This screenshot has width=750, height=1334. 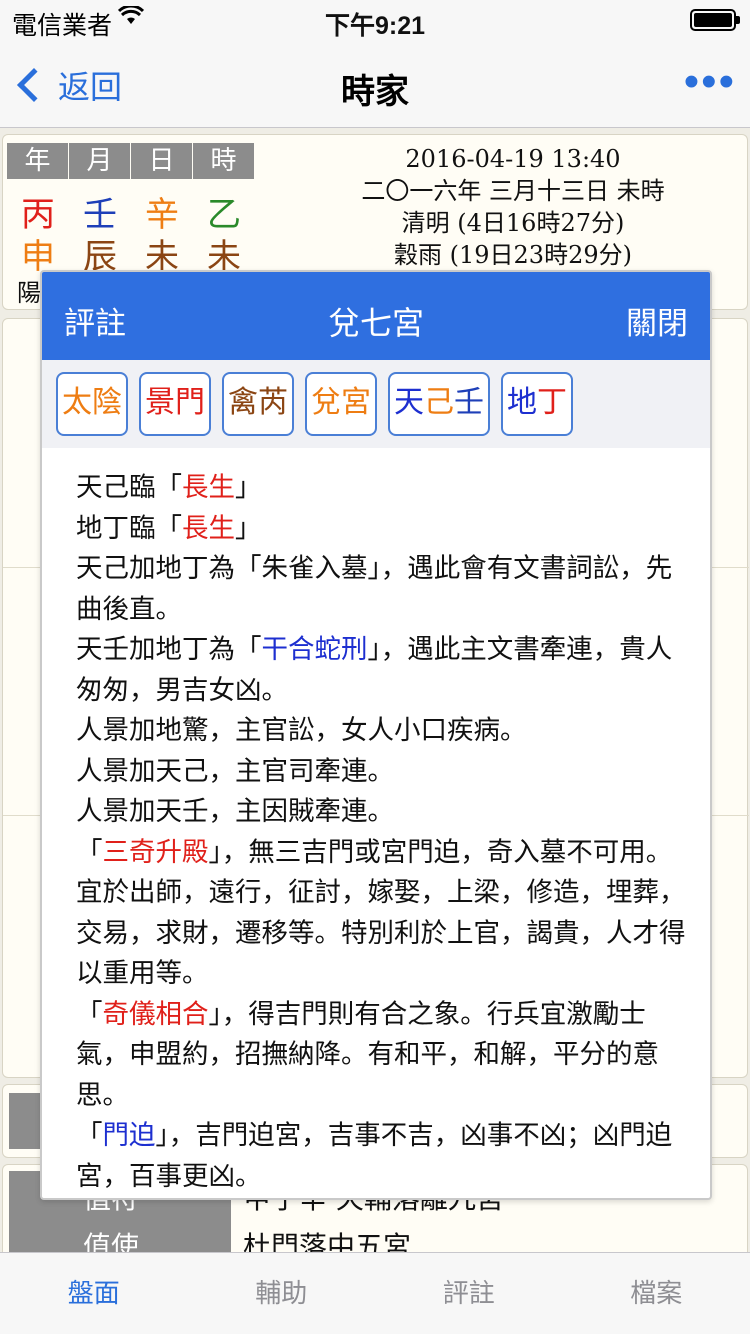 I want to click on tag-deity: 太陰, so click(x=92, y=404).